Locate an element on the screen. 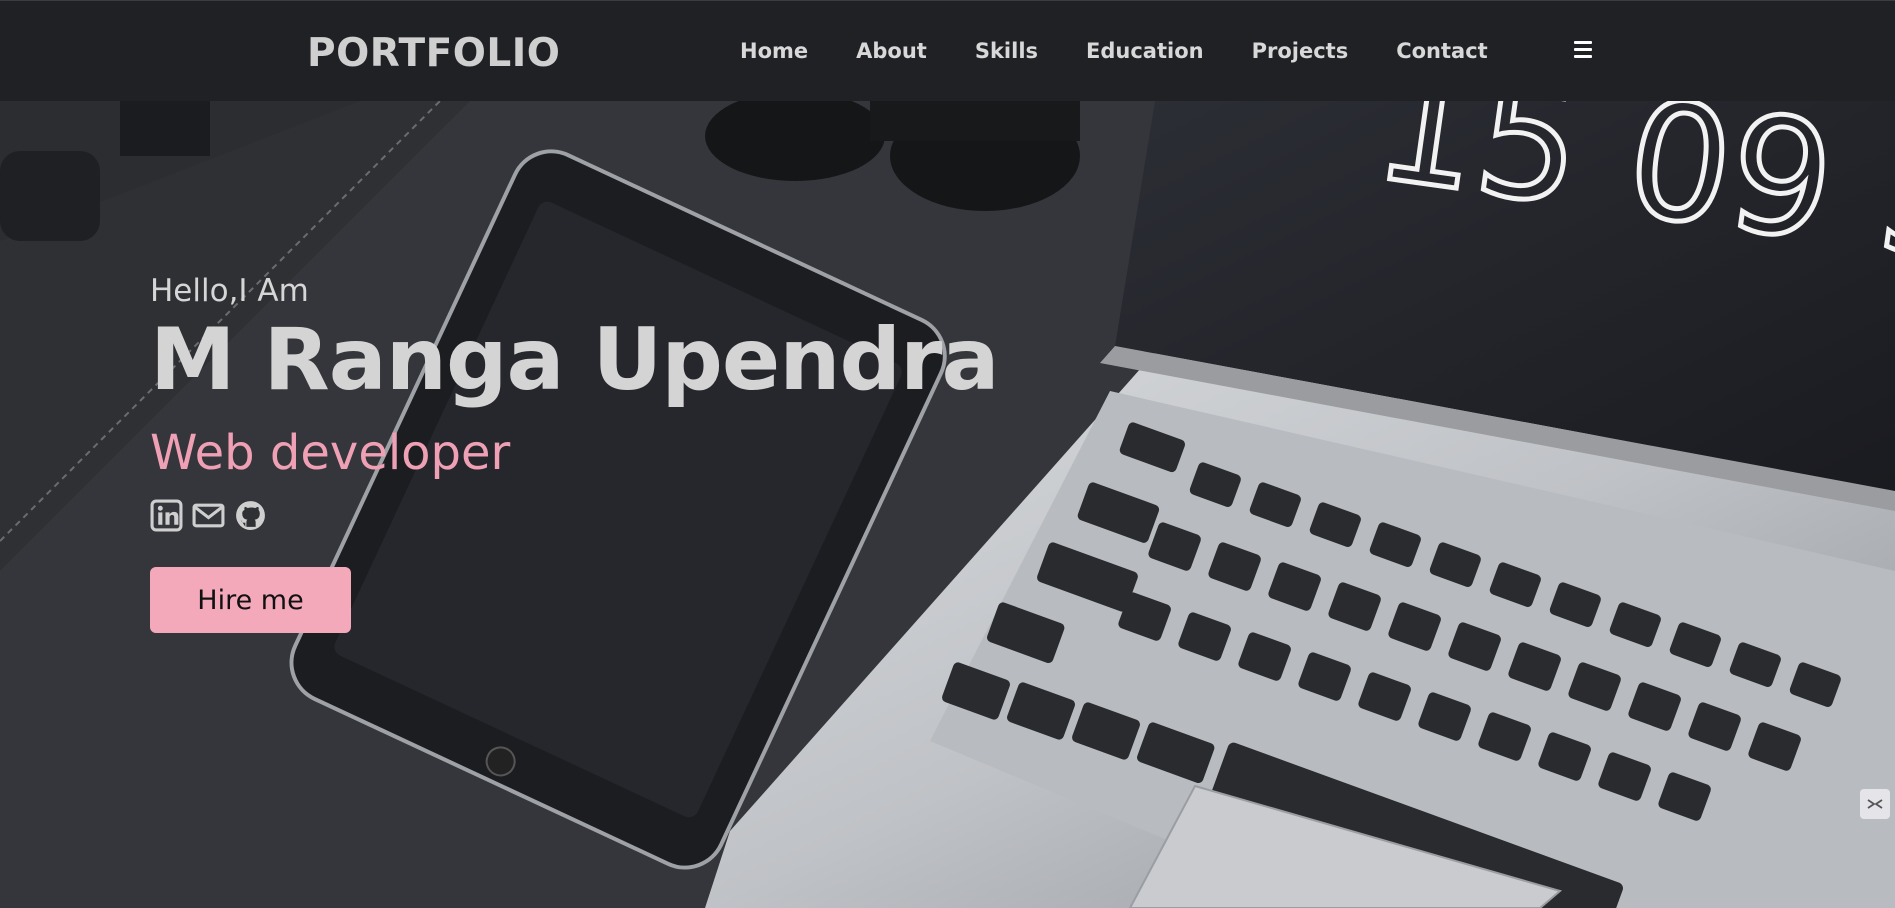 This screenshot has height=908, width=1895. hero-name: M Ranga Upendra is located at coordinates (574, 360).